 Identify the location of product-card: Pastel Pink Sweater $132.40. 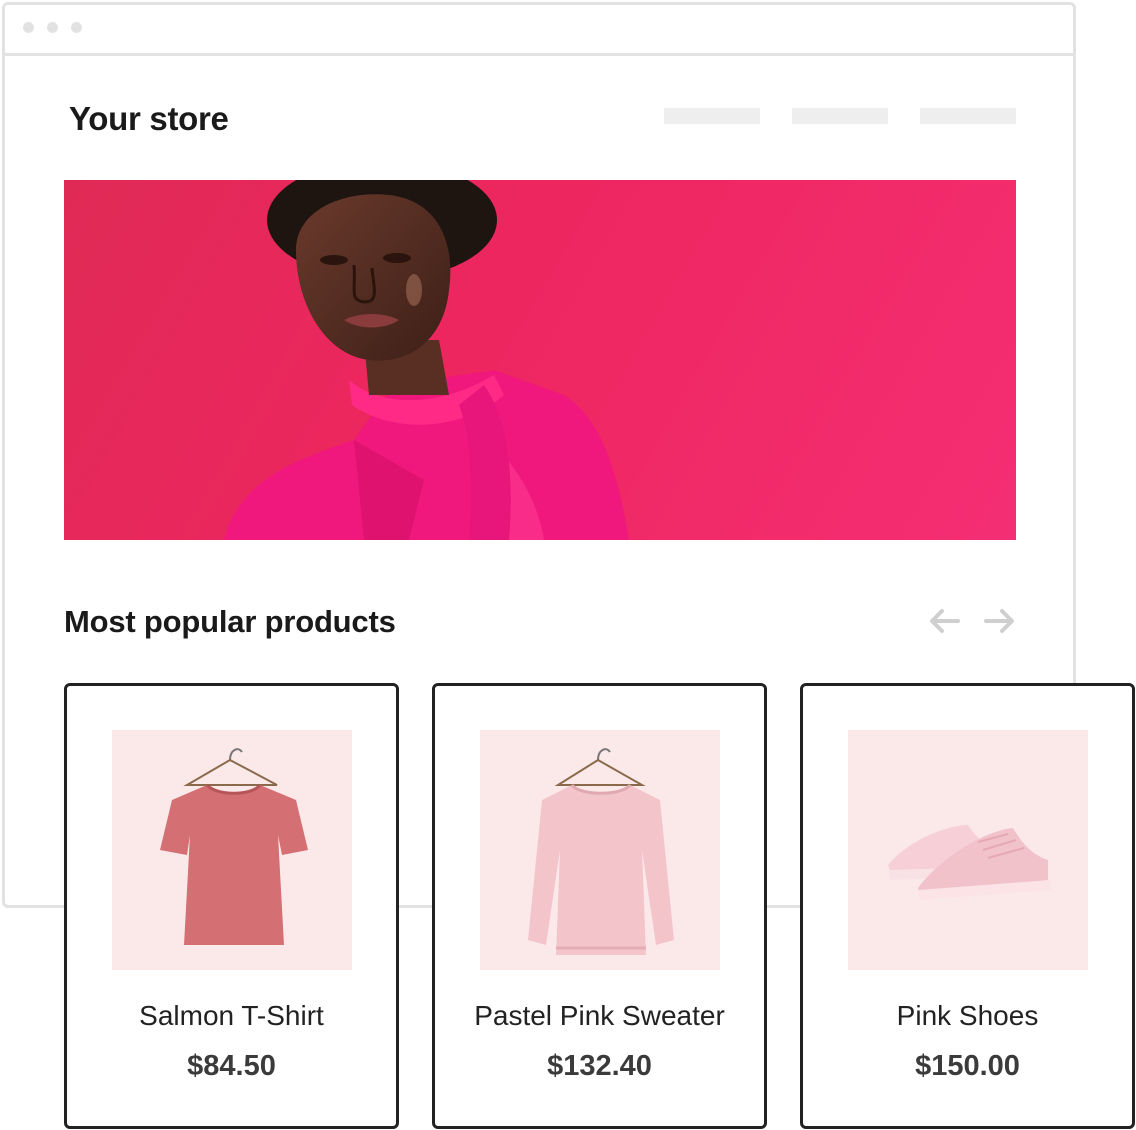
(599, 906).